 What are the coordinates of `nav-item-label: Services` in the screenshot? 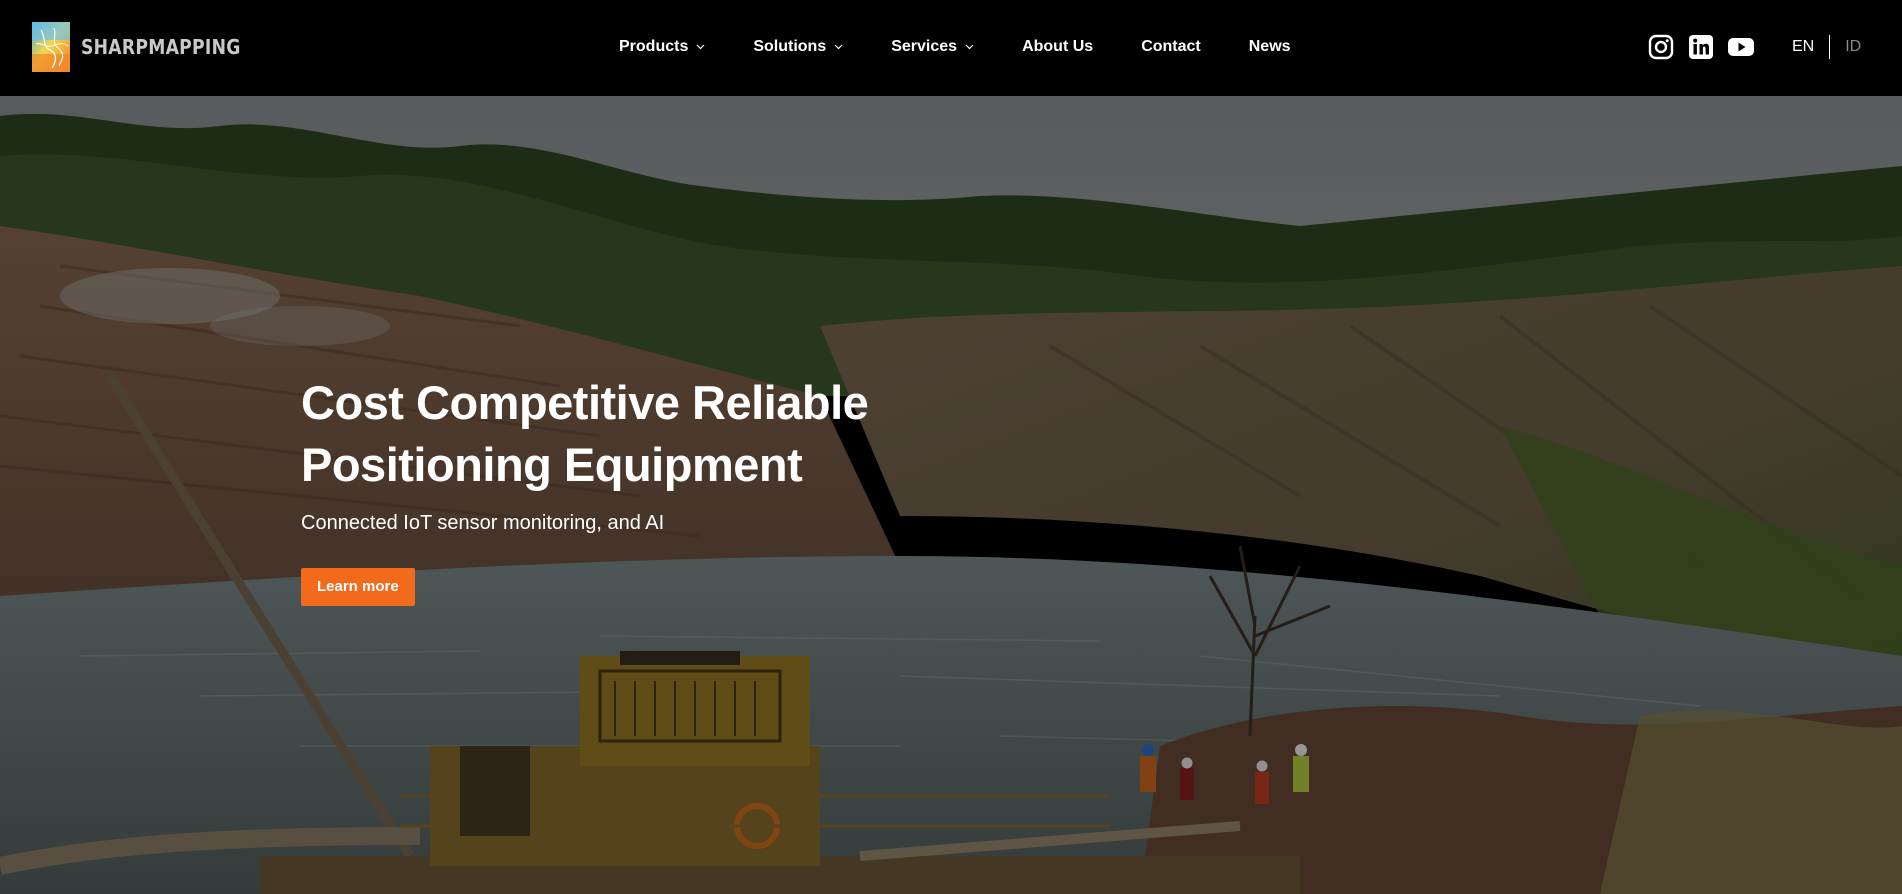 It's located at (924, 46).